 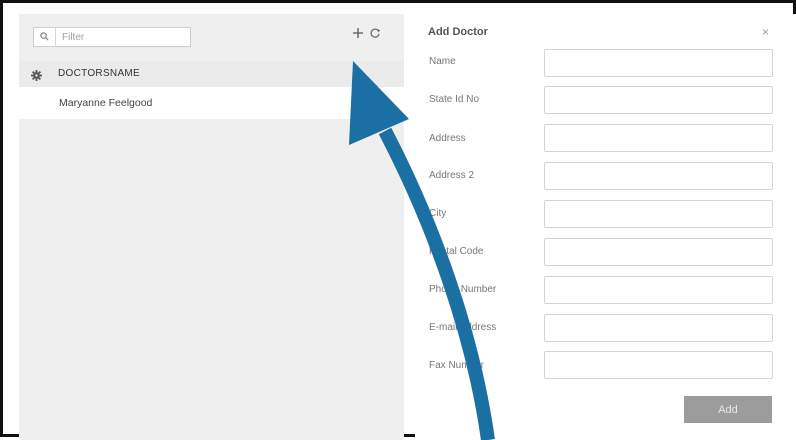 What do you see at coordinates (36, 77) in the screenshot?
I see `gear-icon` at bounding box center [36, 77].